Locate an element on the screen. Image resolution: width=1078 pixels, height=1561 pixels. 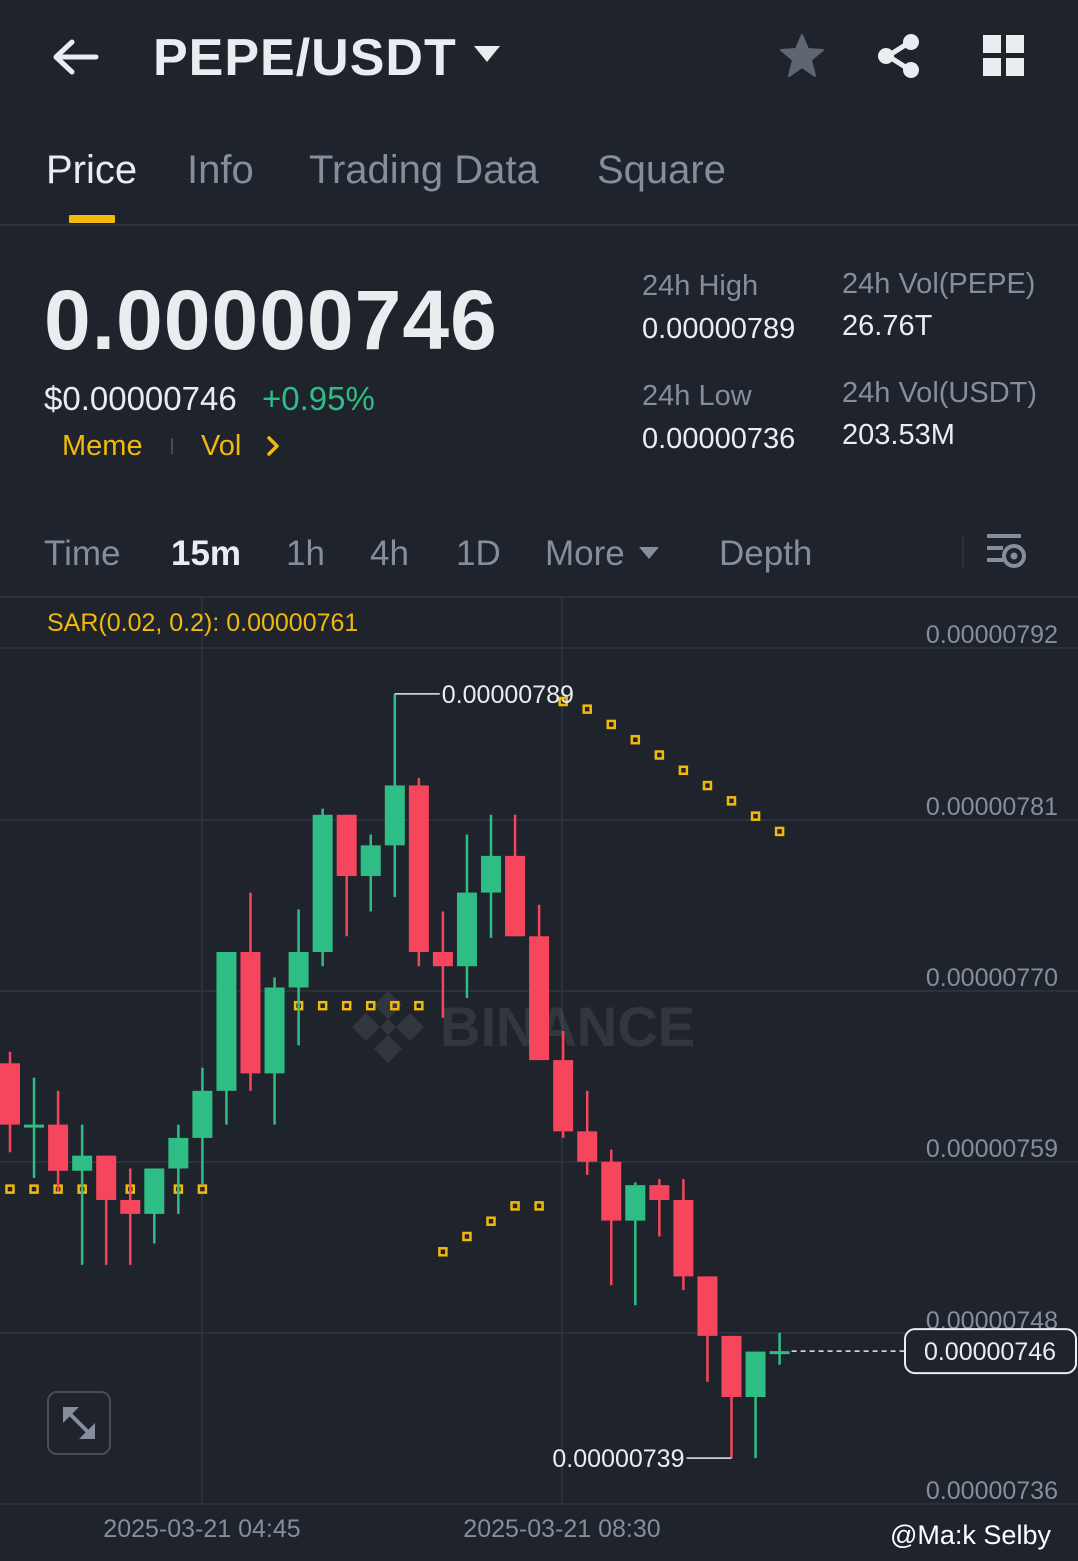
low-marker-label: 0.00000739 is located at coordinates (618, 1459).